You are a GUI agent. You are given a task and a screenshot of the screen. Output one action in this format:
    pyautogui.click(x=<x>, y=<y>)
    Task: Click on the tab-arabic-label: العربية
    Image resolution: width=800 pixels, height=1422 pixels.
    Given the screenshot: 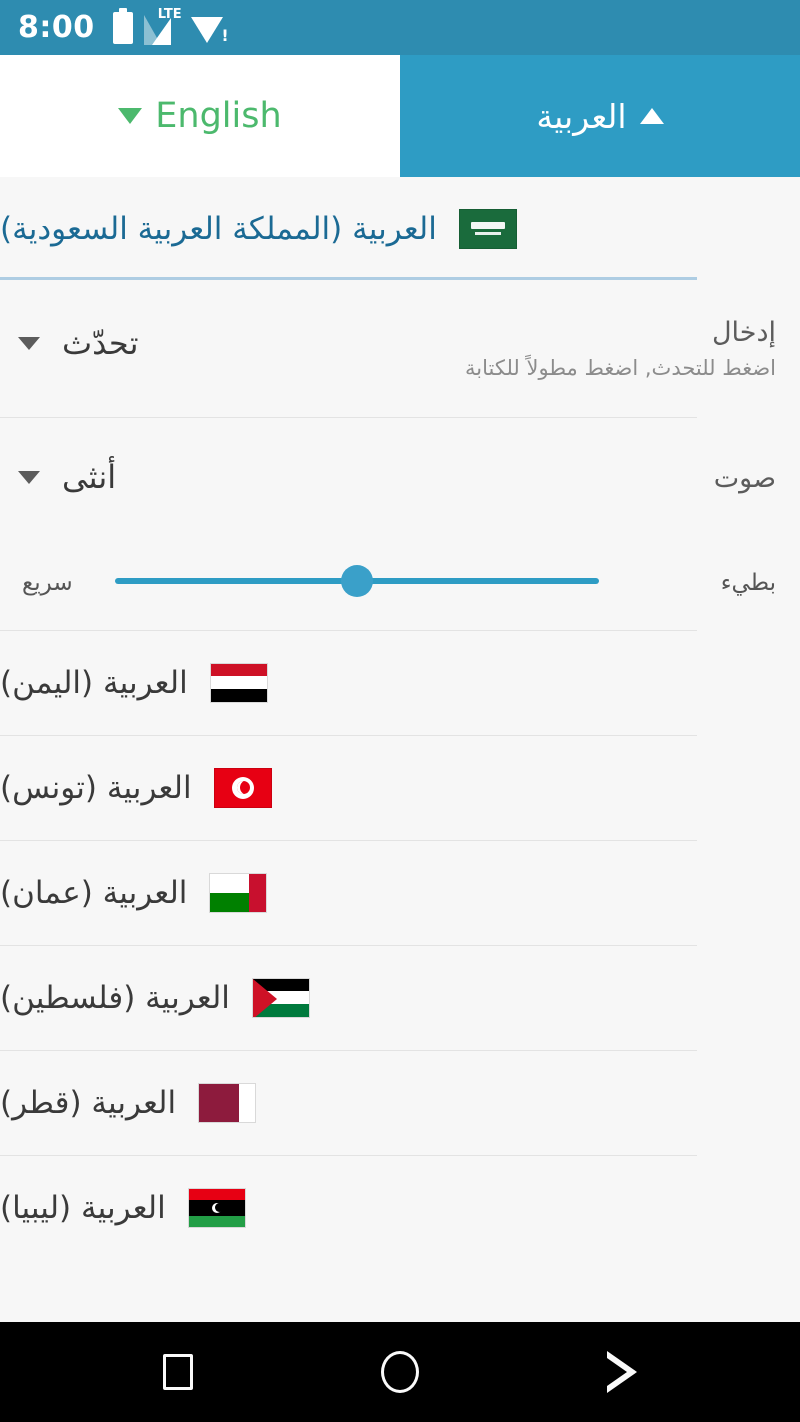 What is the action you would take?
    pyautogui.click(x=581, y=116)
    